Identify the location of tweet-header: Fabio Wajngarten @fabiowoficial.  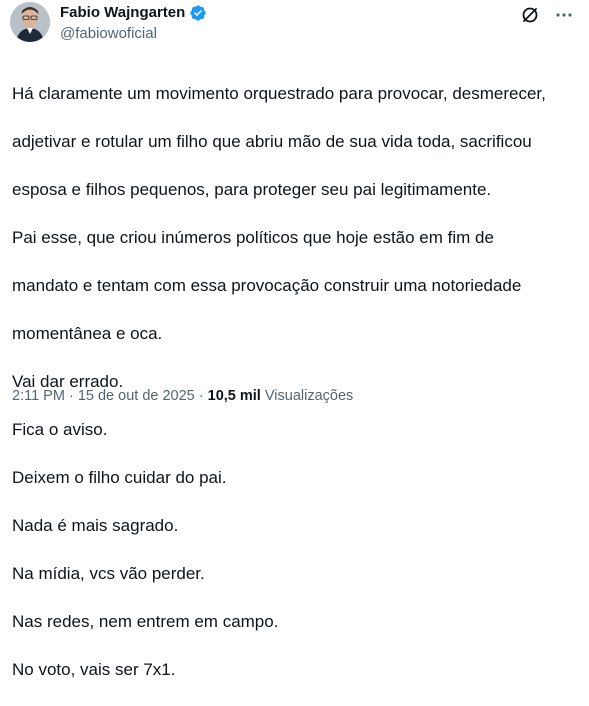
(108, 22).